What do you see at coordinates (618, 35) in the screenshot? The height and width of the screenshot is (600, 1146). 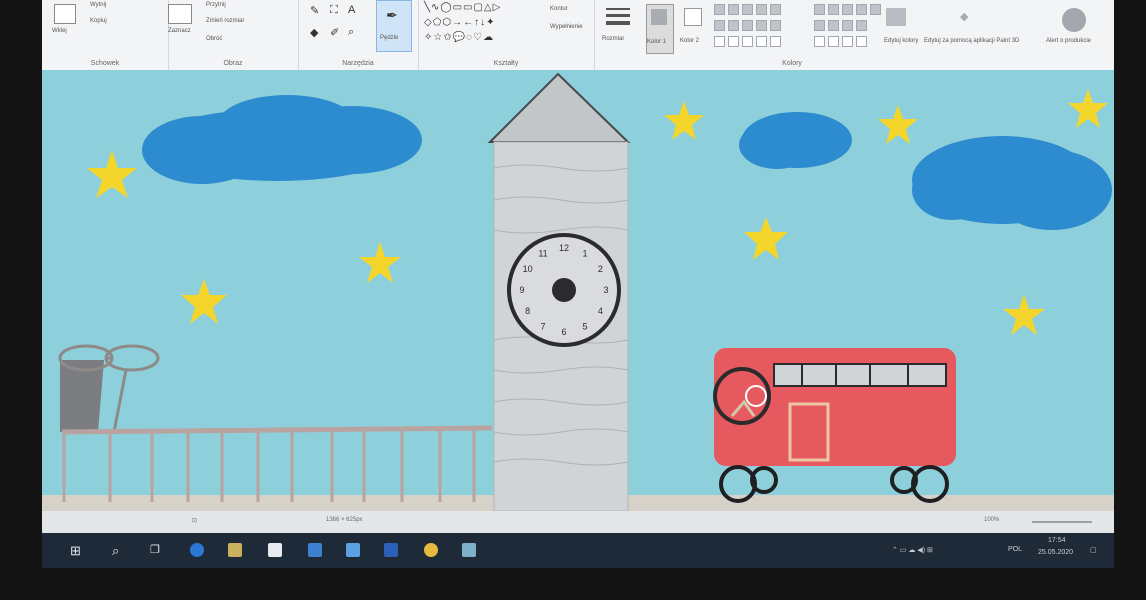 I see `size-button: Rozmiar` at bounding box center [618, 35].